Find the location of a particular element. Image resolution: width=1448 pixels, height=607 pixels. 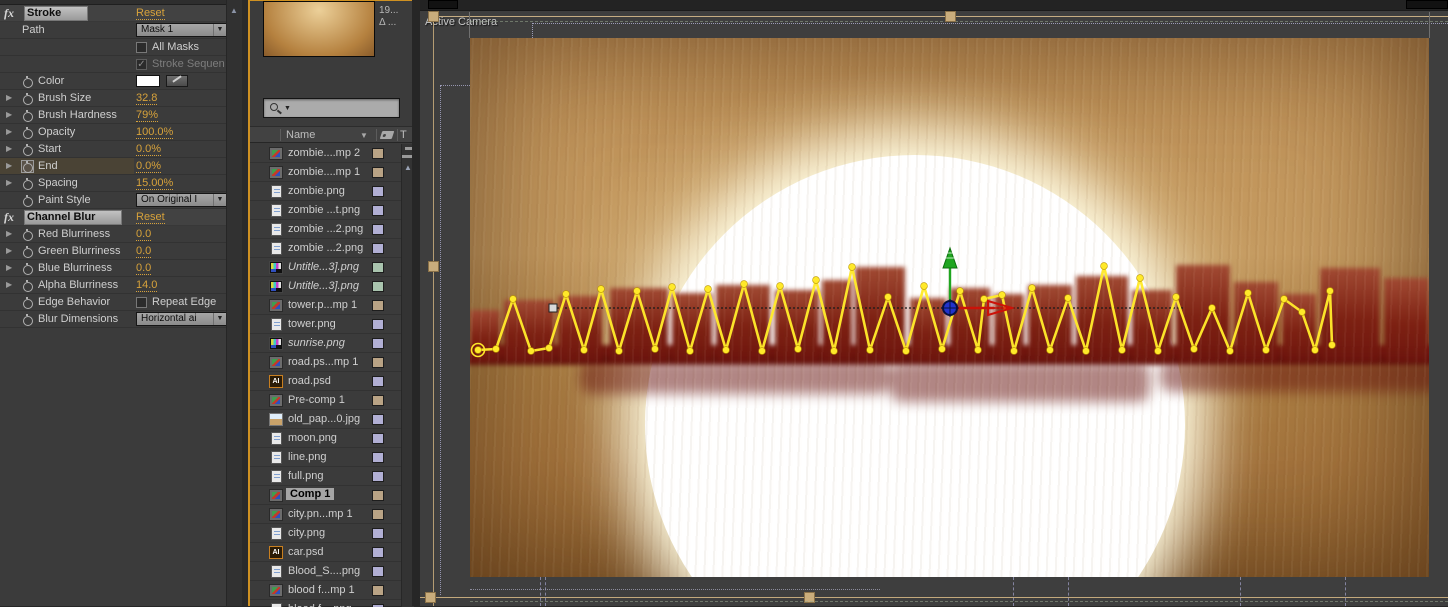

color-swatch is located at coordinates (148, 81).